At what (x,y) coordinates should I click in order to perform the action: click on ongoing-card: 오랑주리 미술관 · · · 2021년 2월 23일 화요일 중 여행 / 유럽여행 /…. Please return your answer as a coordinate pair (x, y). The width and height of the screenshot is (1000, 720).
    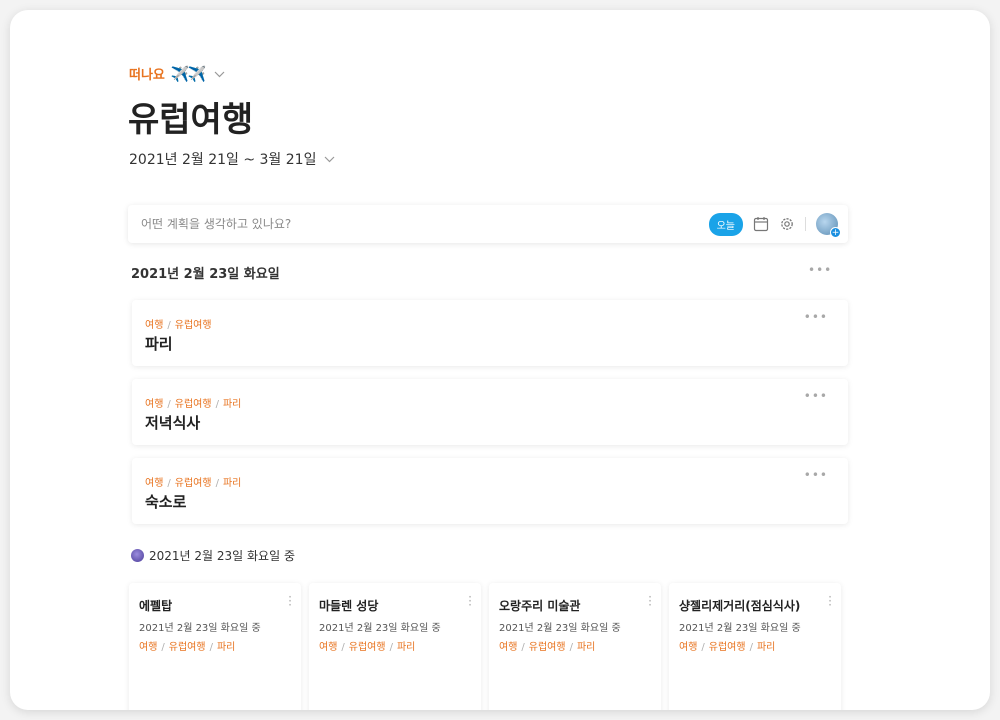
    Looking at the image, I should click on (575, 646).